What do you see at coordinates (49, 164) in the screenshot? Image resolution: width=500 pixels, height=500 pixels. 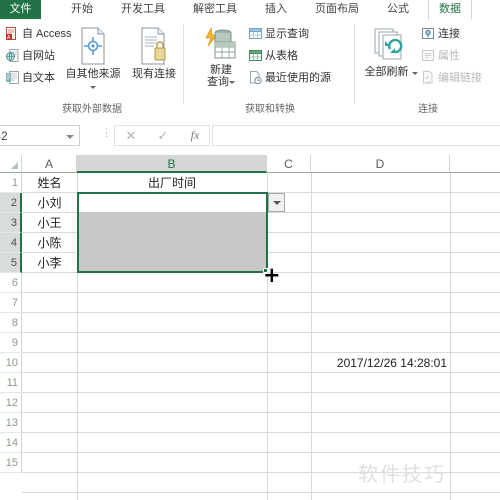 I see `column-header-a: A` at bounding box center [49, 164].